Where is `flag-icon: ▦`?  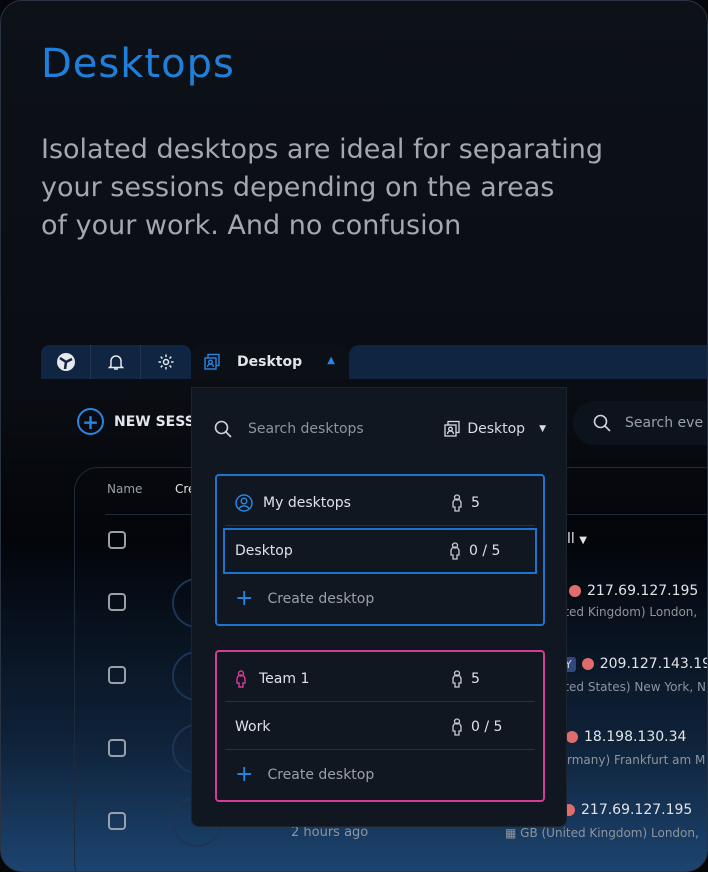
flag-icon: ▦ is located at coordinates (513, 833).